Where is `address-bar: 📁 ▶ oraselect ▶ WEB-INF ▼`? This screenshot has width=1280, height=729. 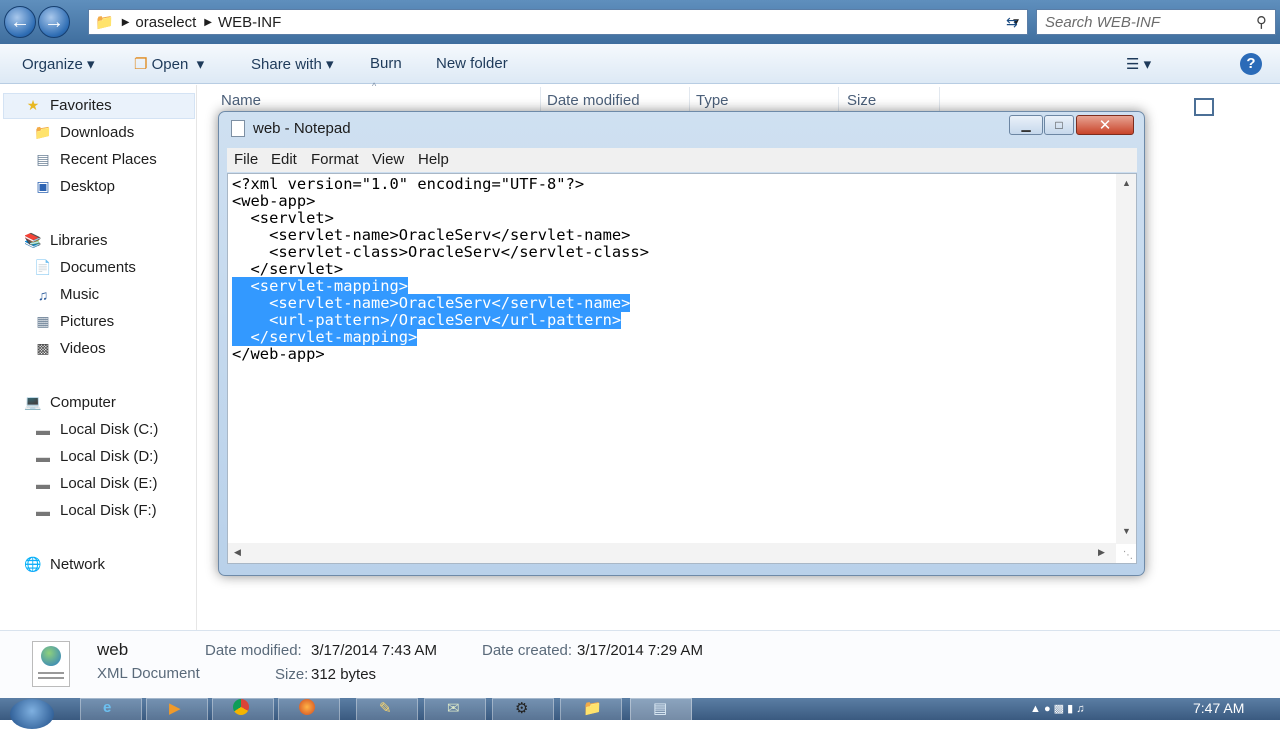 address-bar: 📁 ▶ oraselect ▶ WEB-INF ▼ is located at coordinates (558, 22).